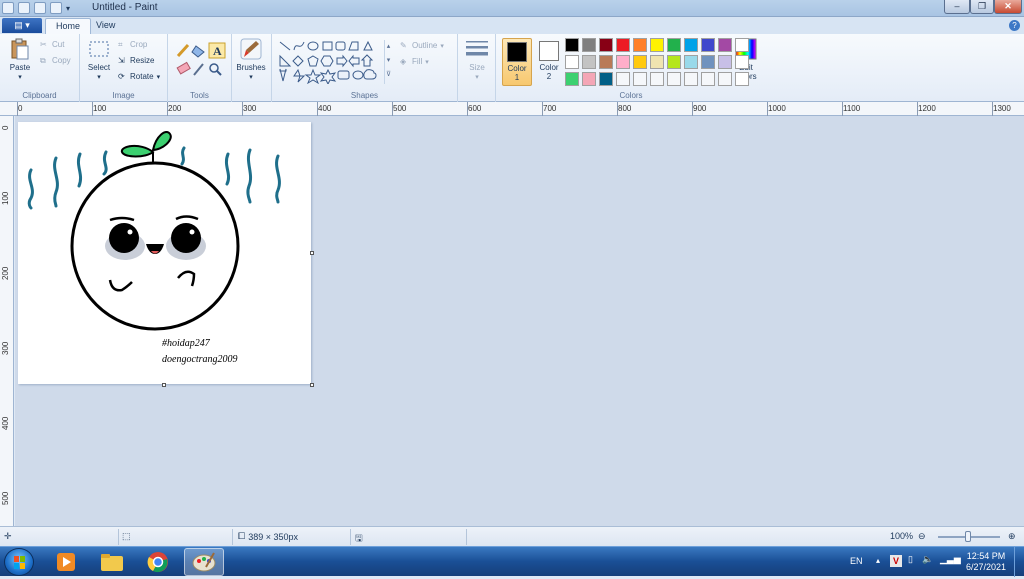 The image size is (1024, 579). I want to click on help-icon: ?, so click(1014, 25).